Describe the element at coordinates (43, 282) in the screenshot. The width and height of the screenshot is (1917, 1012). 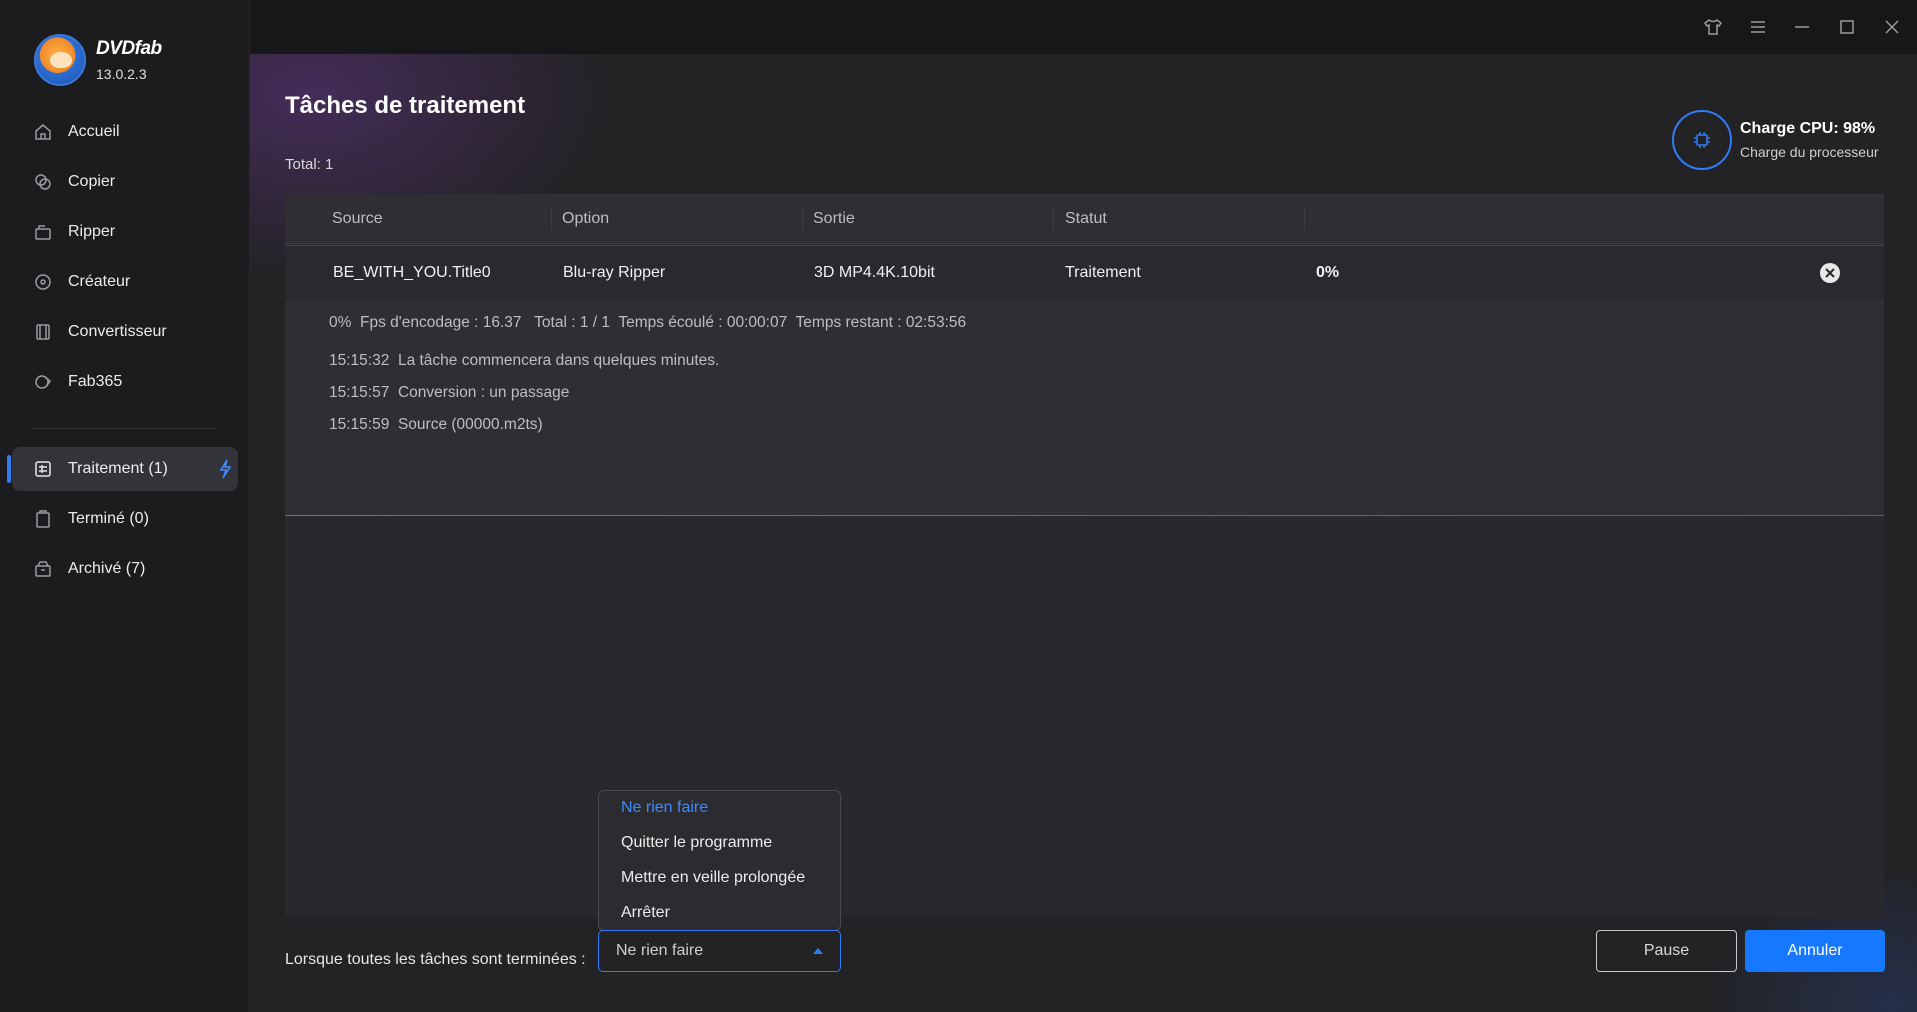
I see `creator-icon` at that location.